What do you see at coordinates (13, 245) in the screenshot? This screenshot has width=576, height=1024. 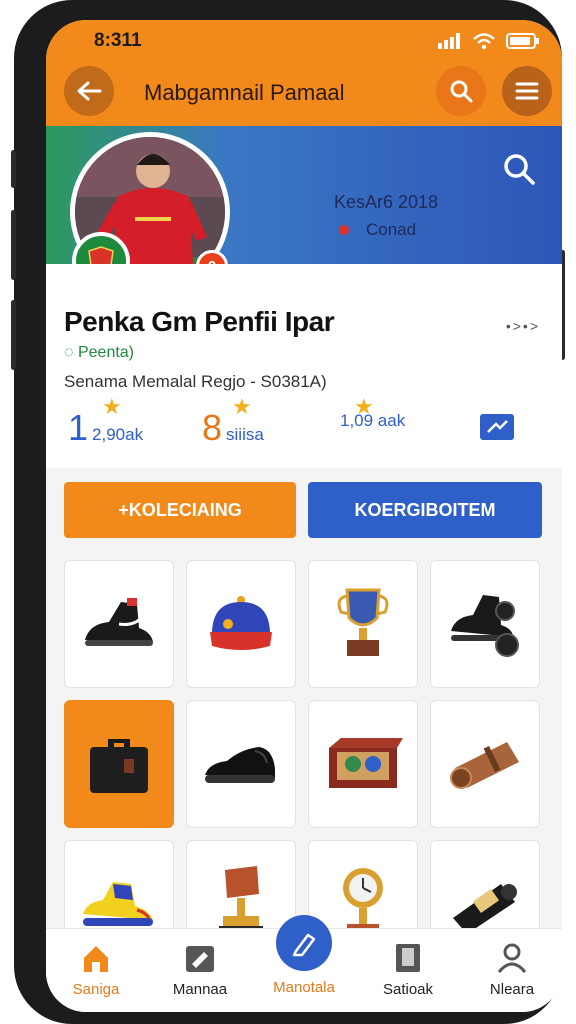 I see `volume-up-button` at bounding box center [13, 245].